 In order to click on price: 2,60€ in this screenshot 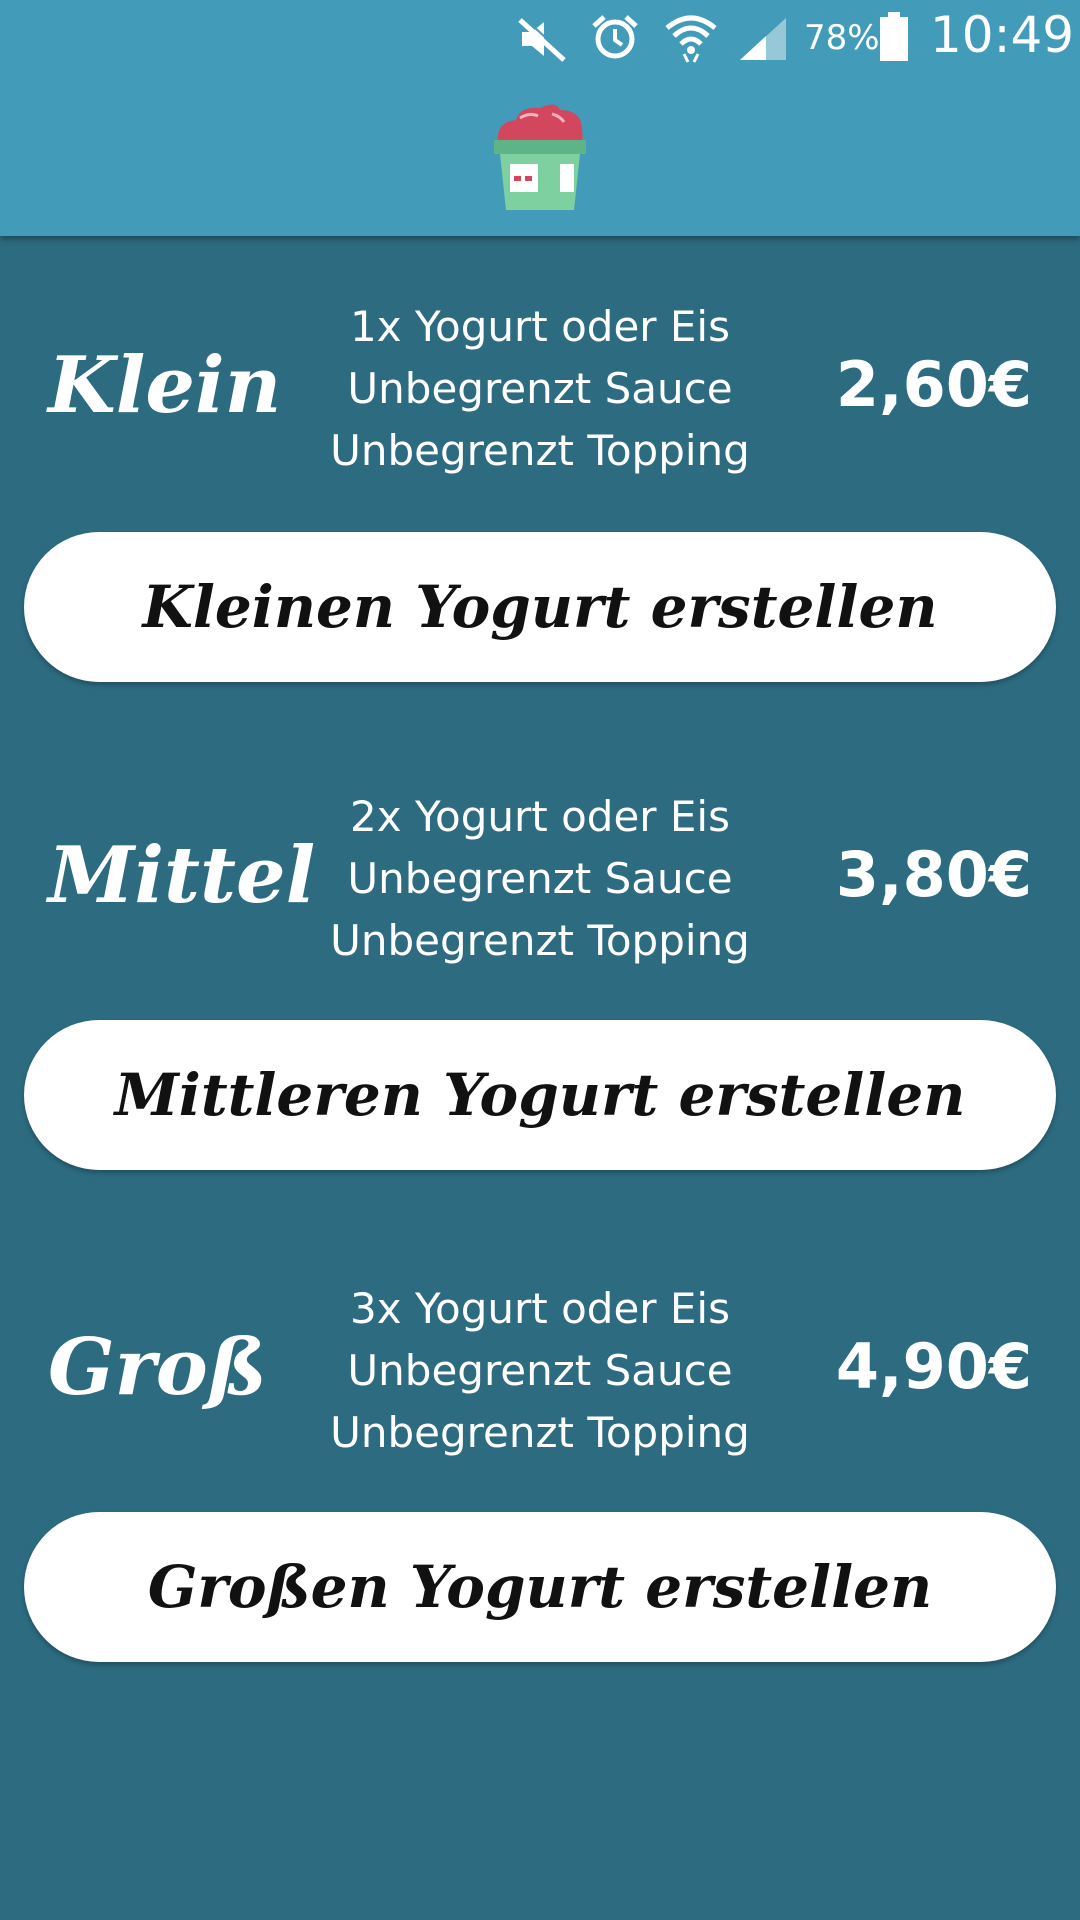, I will do `click(933, 384)`.